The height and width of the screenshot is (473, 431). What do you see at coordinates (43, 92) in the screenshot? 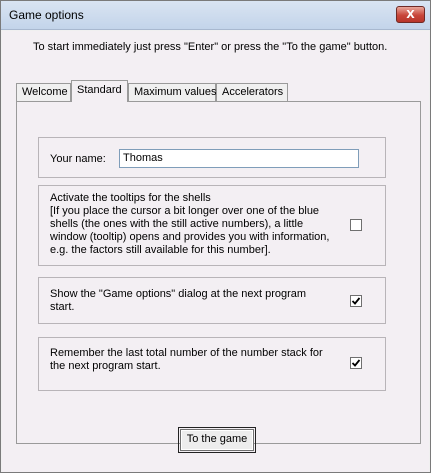
I see `tab-welcome: Welcome` at bounding box center [43, 92].